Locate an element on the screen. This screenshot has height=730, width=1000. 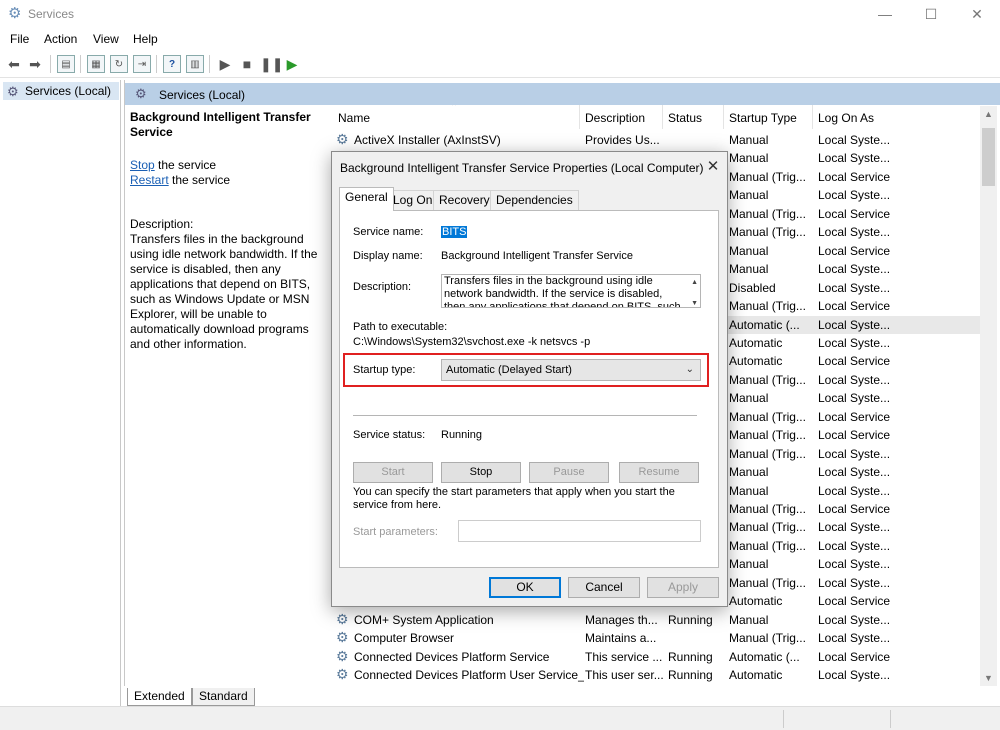
tab-general: General is located at coordinates (366, 199).